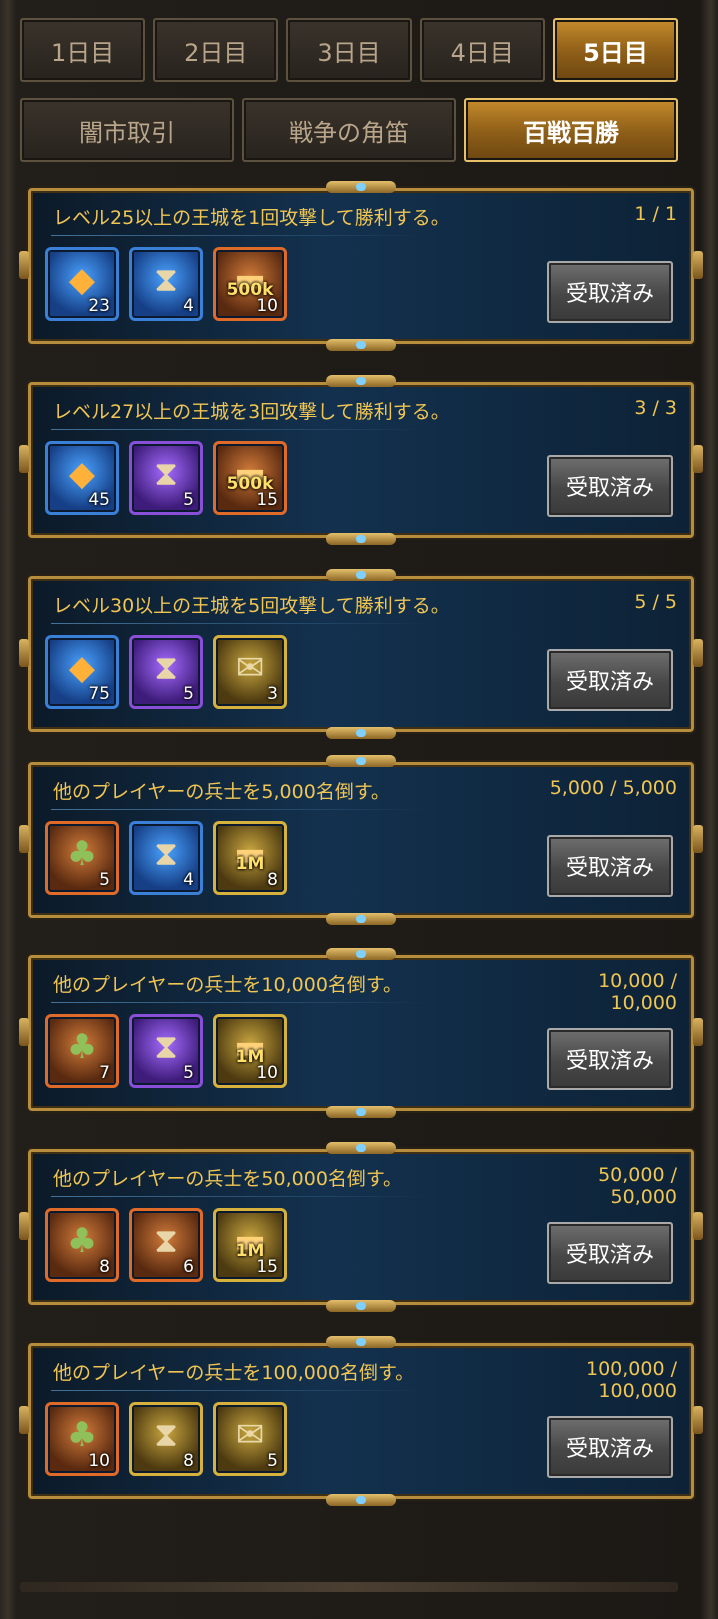 The image size is (718, 1619). What do you see at coordinates (82, 1245) in the screenshot?
I see `reward-item: ♣ 8` at bounding box center [82, 1245].